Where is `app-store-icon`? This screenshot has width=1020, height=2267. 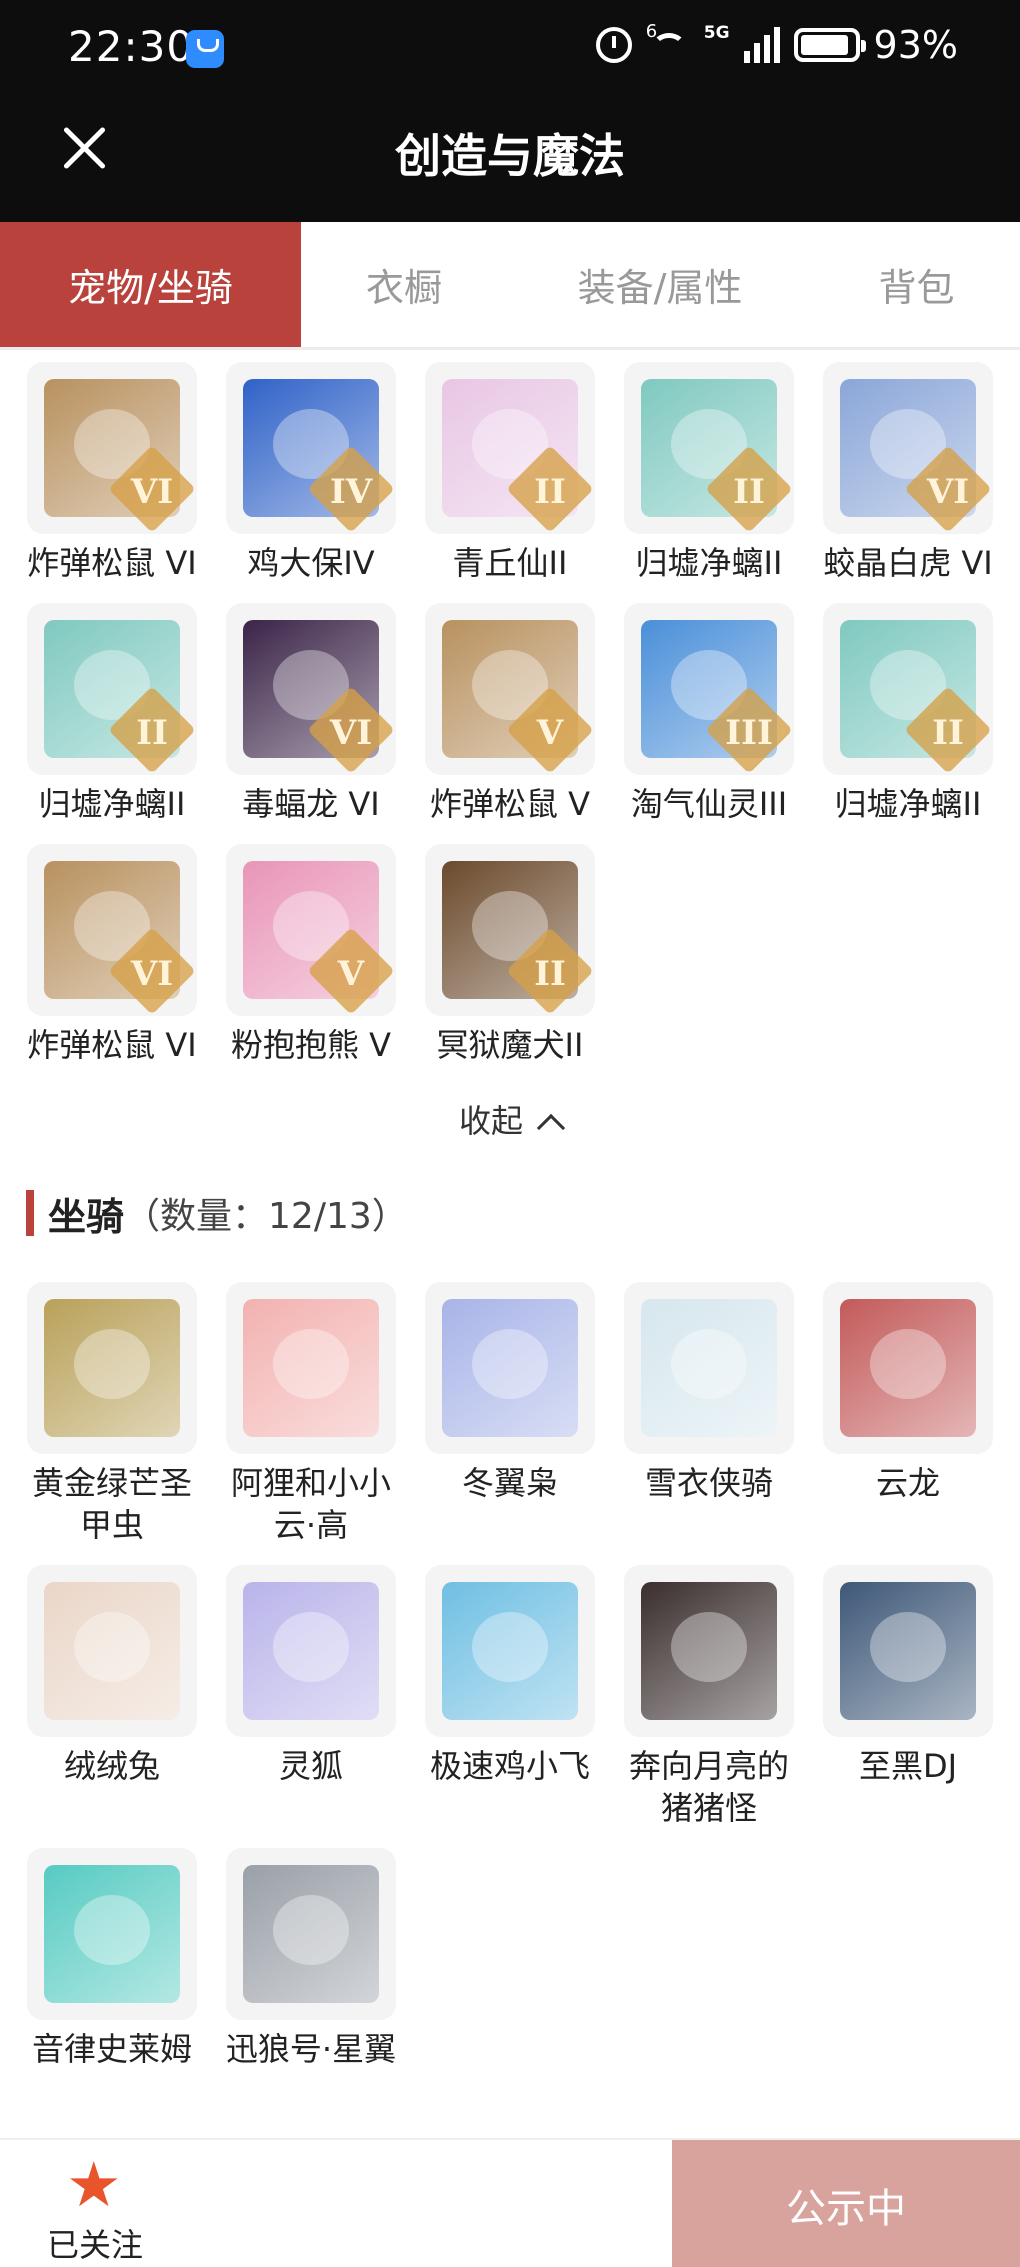 app-store-icon is located at coordinates (205, 49).